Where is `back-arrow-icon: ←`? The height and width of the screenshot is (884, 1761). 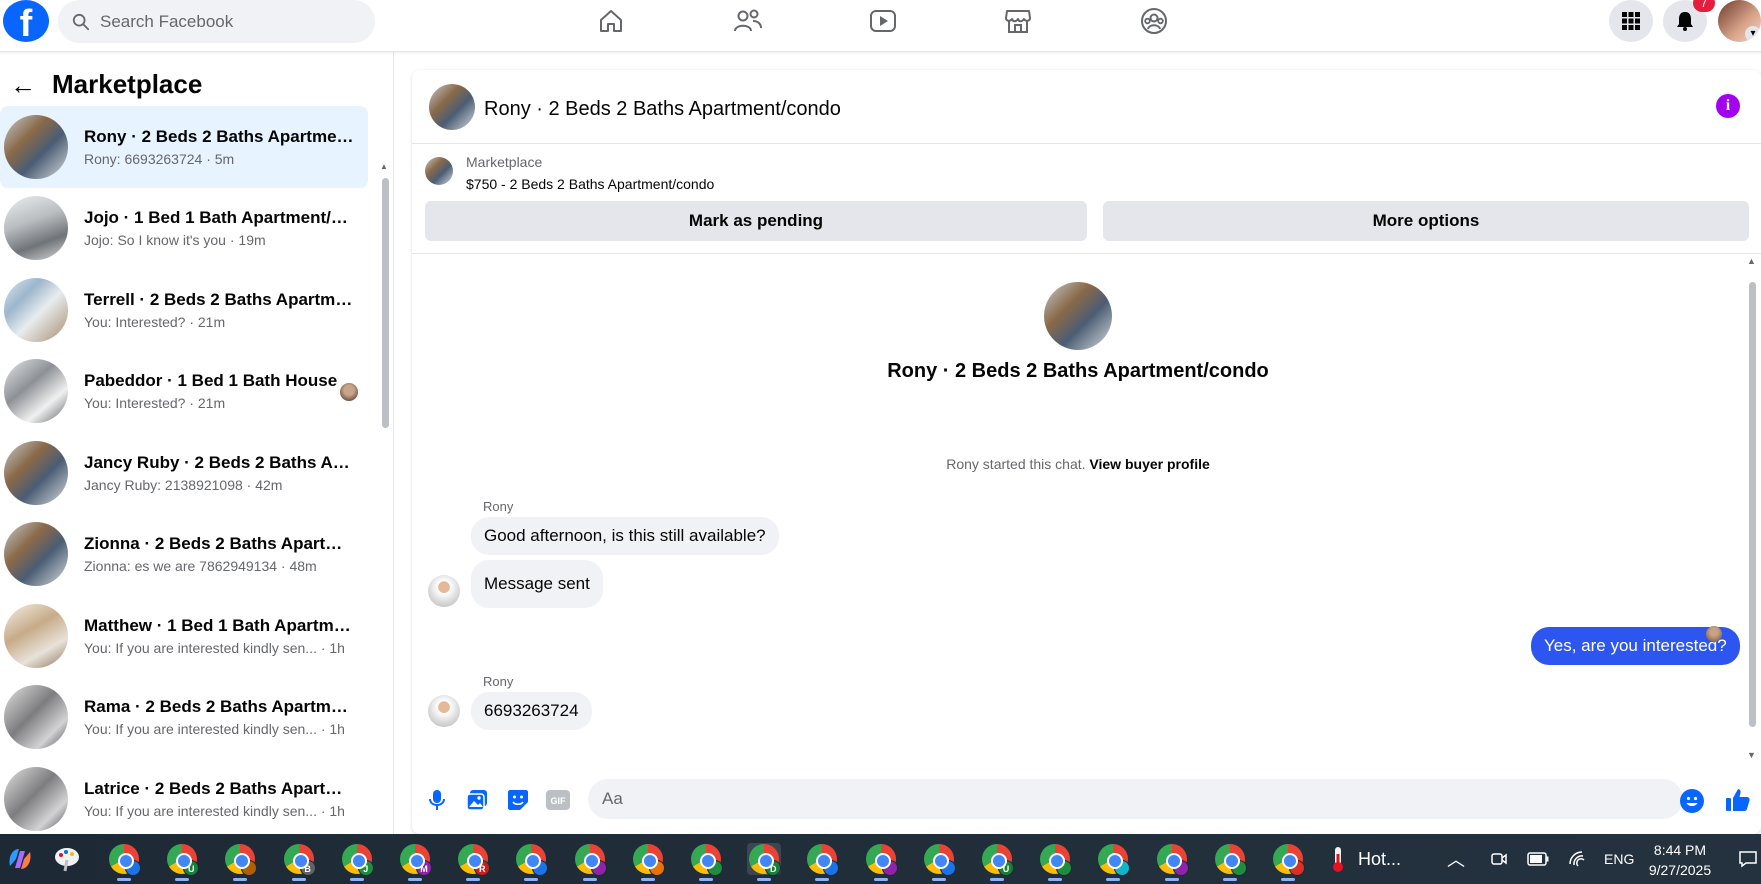 back-arrow-icon: ← is located at coordinates (23, 85).